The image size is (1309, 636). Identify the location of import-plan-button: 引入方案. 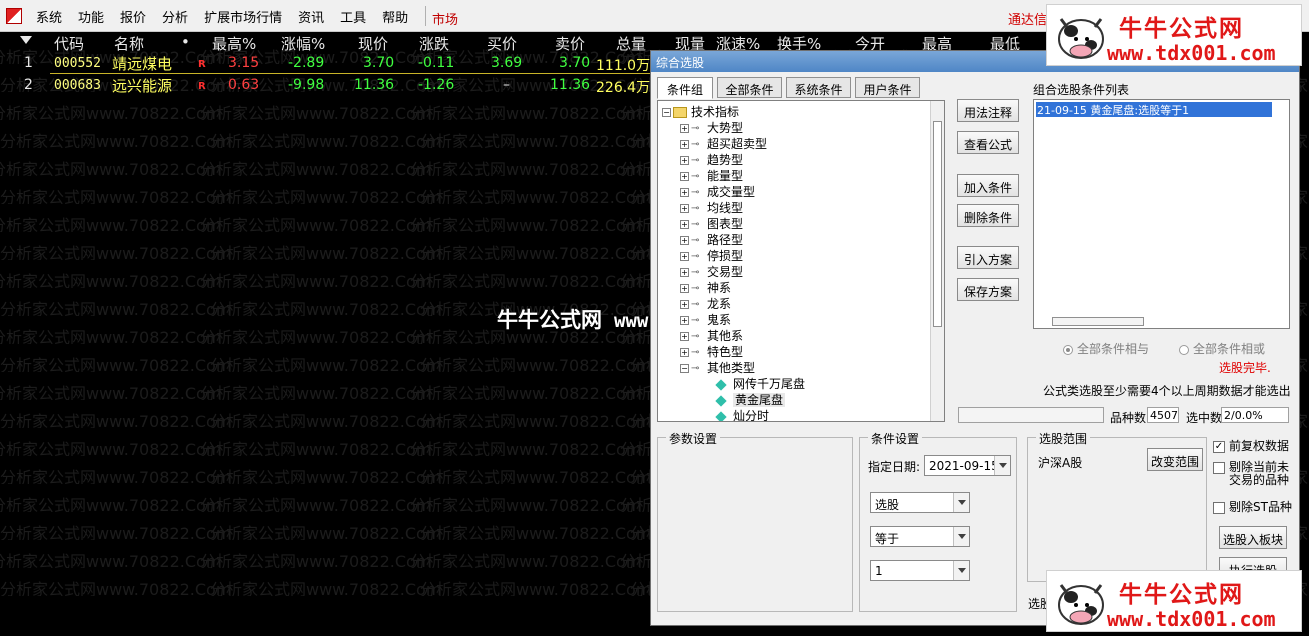
(988, 257).